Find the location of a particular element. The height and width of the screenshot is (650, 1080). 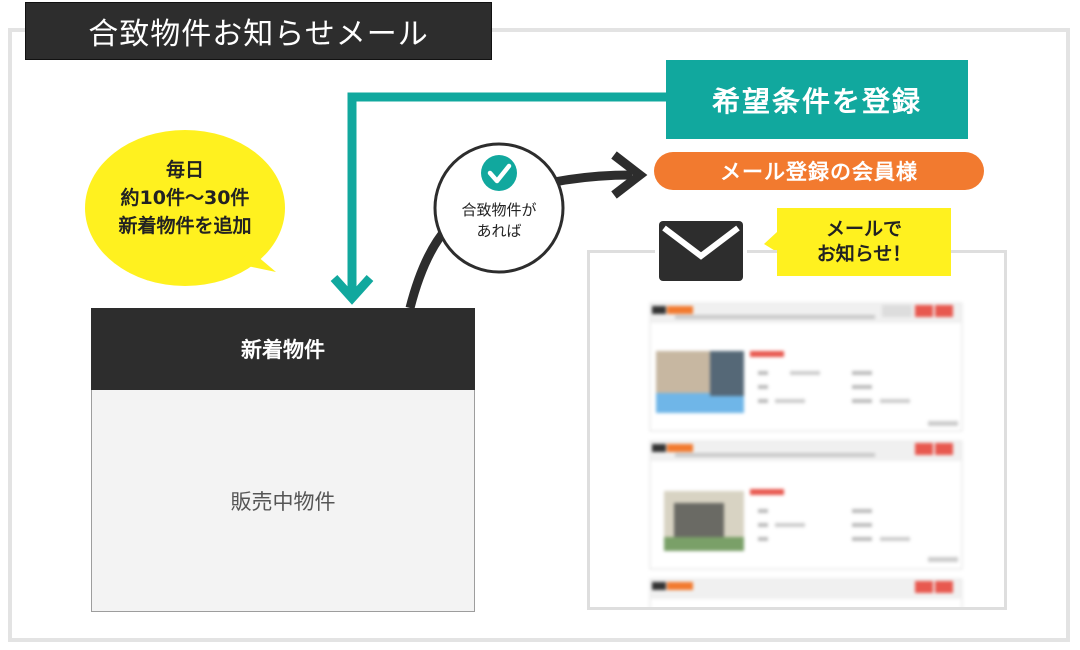

notify-bubble-tail is located at coordinates (770, 242).